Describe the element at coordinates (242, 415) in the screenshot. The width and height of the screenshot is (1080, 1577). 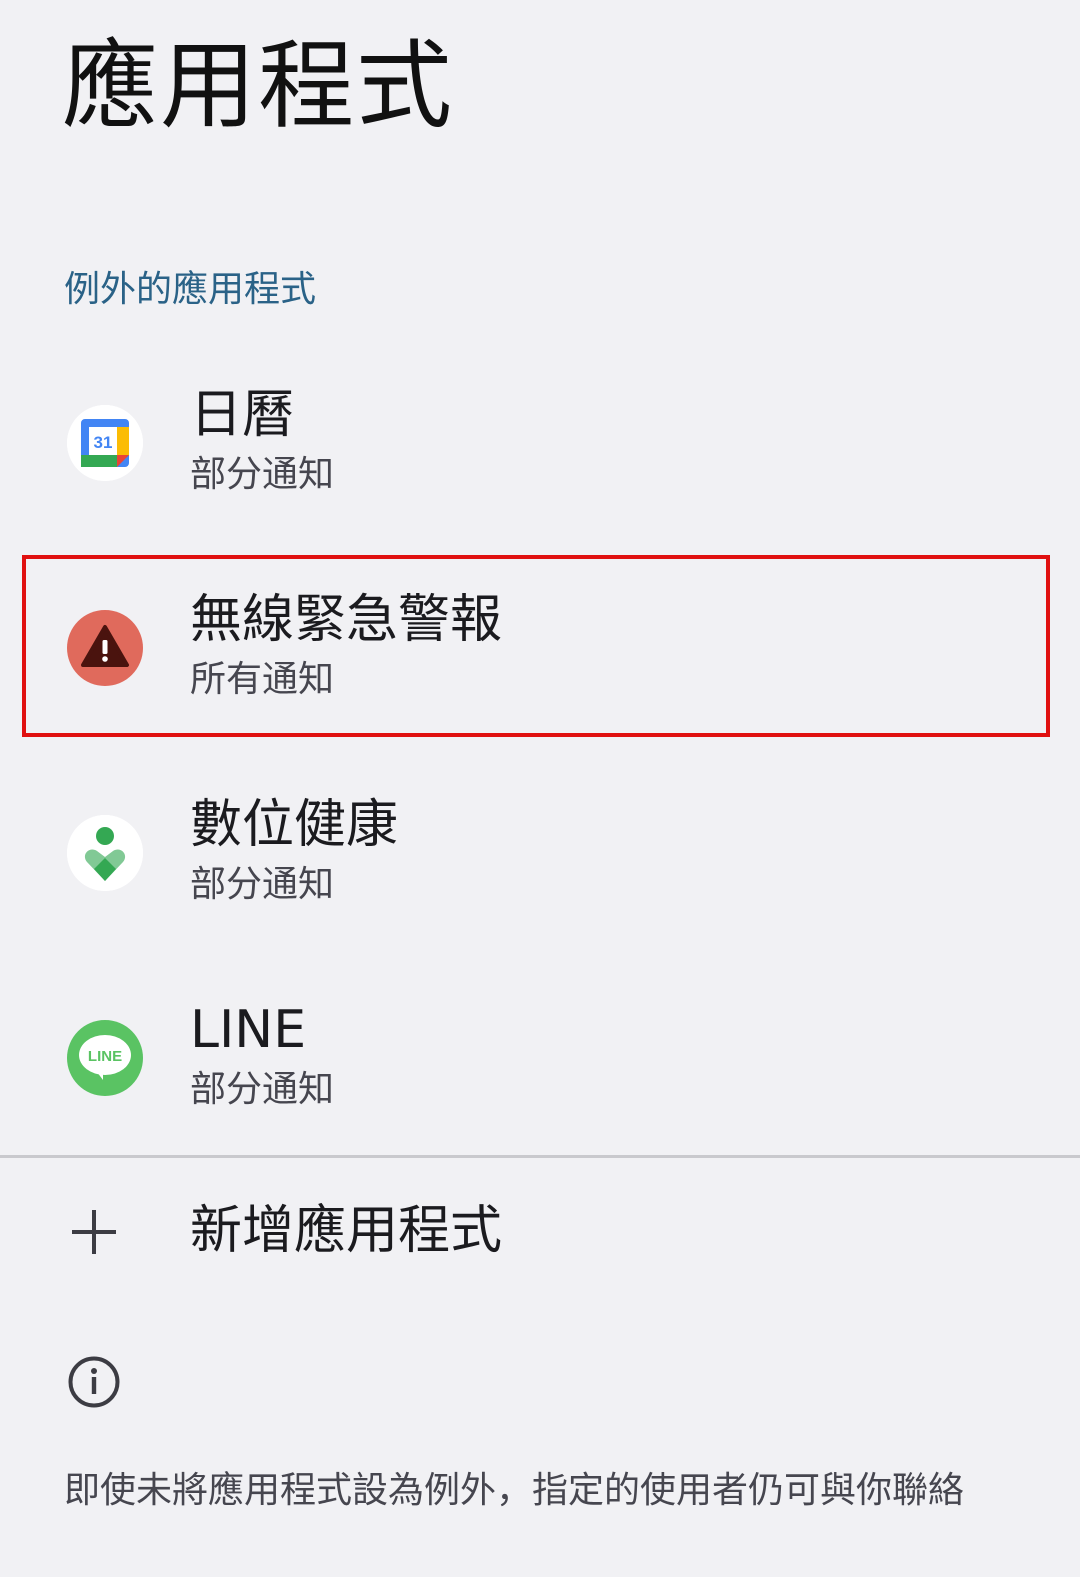
I see `app-name: 日曆` at that location.